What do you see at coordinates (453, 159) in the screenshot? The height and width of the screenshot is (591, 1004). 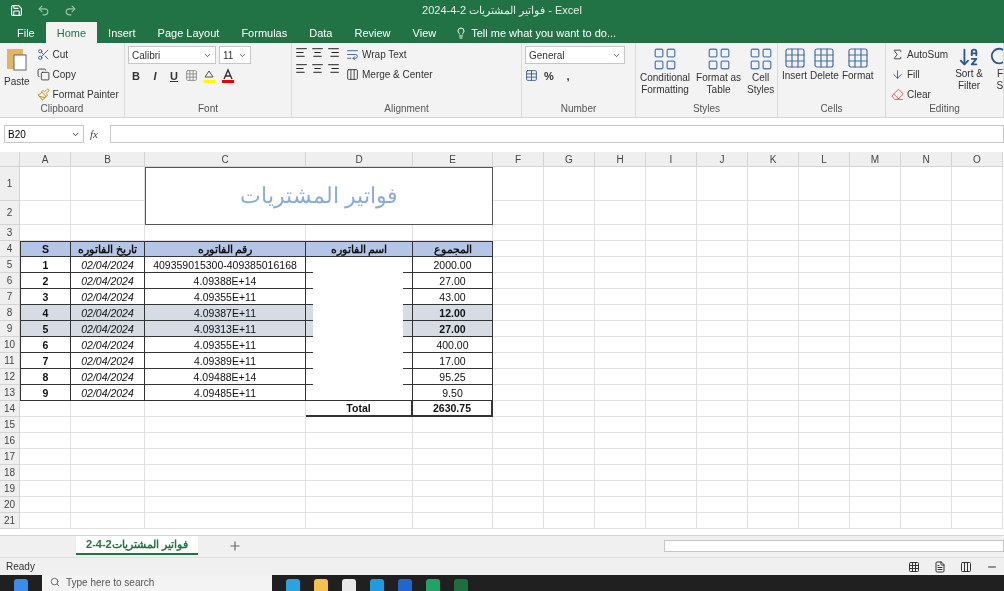 I see `column-header: E` at bounding box center [453, 159].